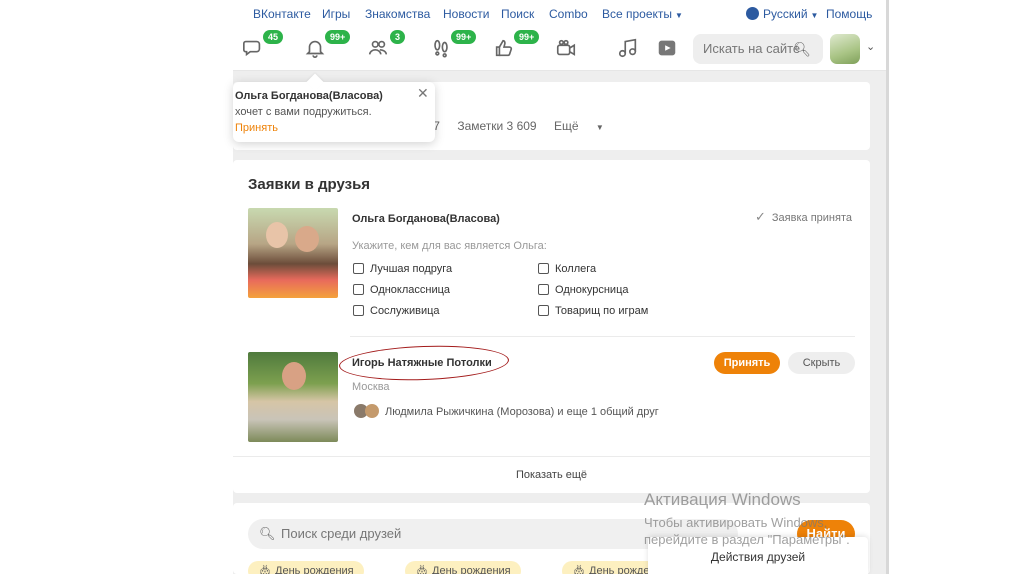 The image size is (1024, 574). Describe the element at coordinates (372, 411) in the screenshot. I see `mutual-avatar` at that location.